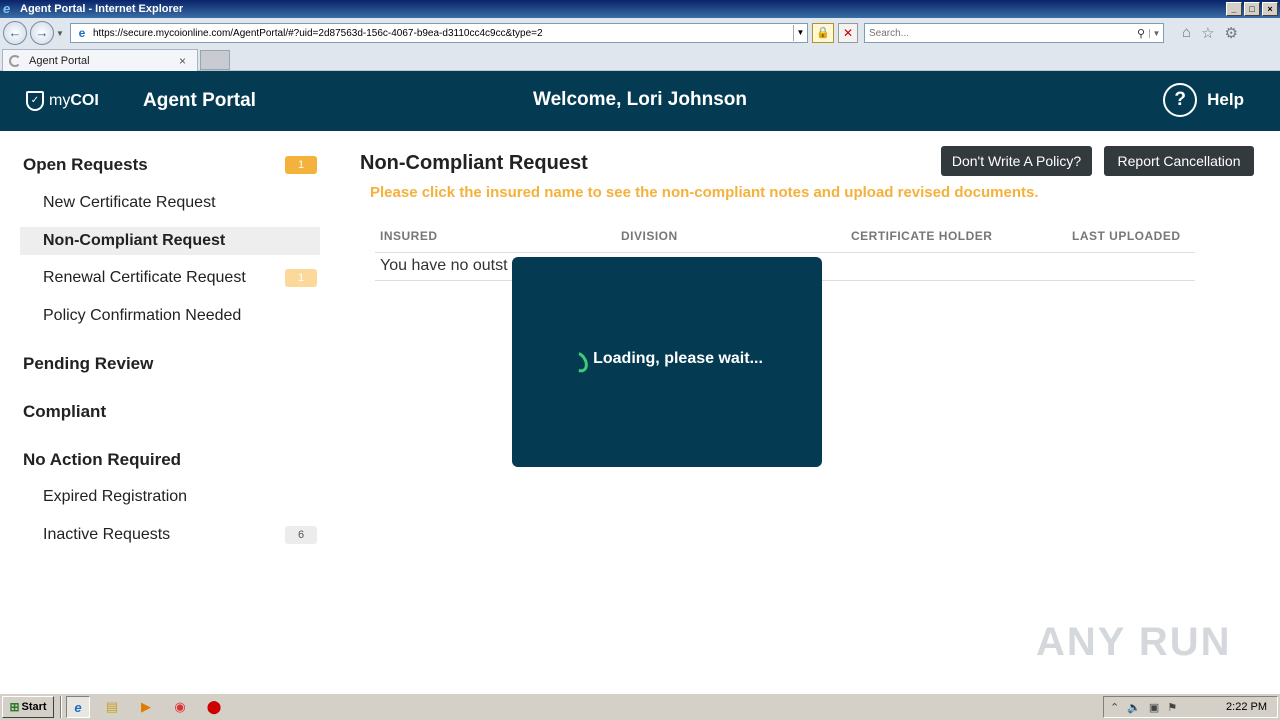 The image size is (1280, 720). What do you see at coordinates (1016, 161) in the screenshot?
I see `dont-write-policy-button: Don't Write A Policy?` at bounding box center [1016, 161].